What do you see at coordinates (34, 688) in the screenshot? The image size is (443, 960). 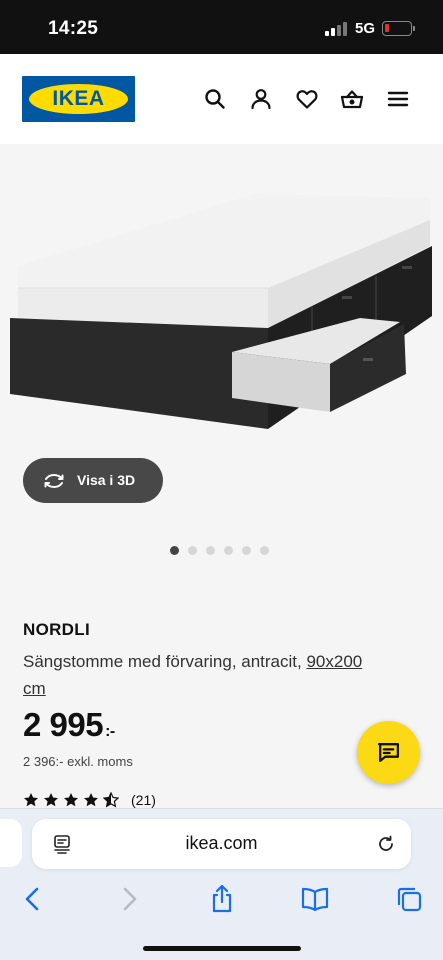 I see `size-unit-link: cm` at bounding box center [34, 688].